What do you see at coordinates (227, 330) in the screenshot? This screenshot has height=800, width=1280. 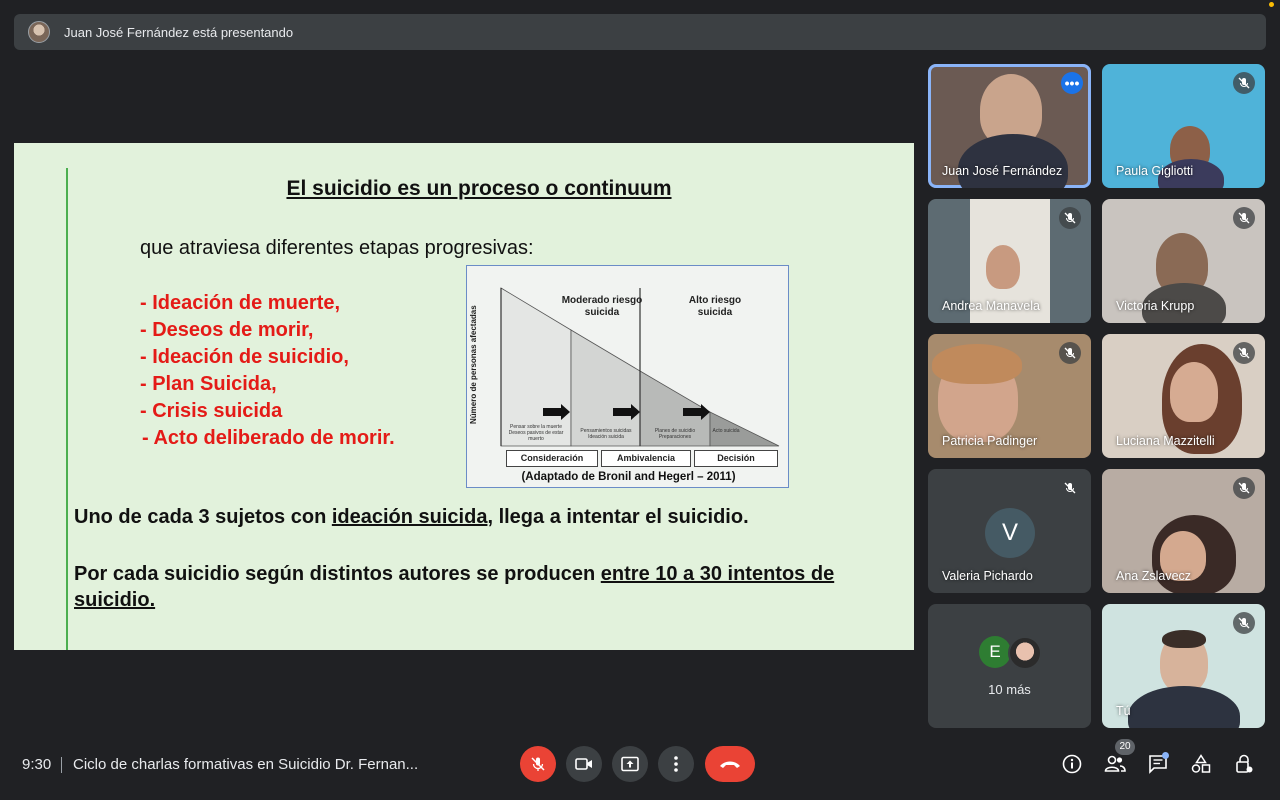 I see `stage-list-item: - Deseos de morir,` at bounding box center [227, 330].